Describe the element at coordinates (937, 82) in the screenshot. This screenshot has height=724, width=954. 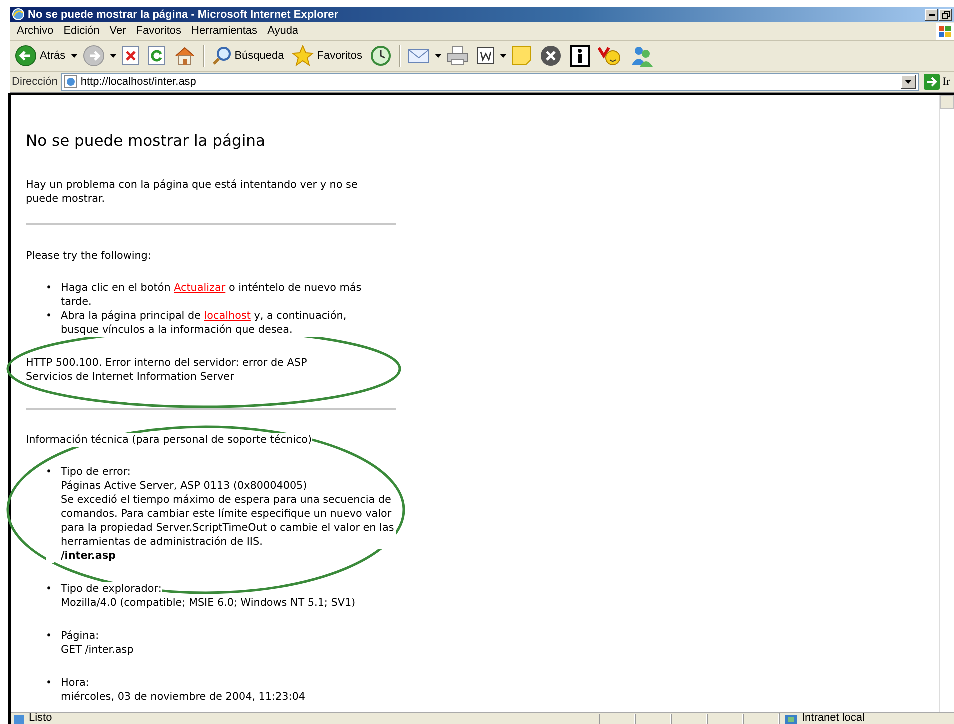
I see `go-button: Ir` at that location.